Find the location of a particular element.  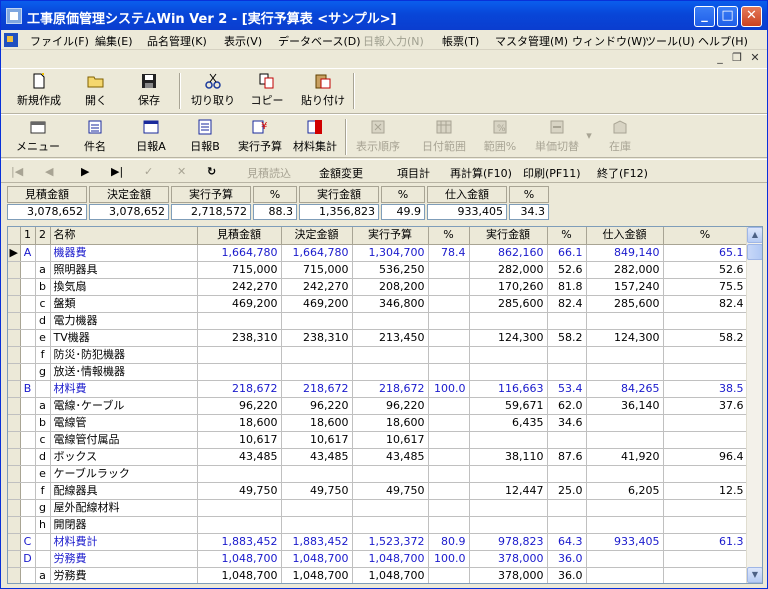

cell-col-1: B is located at coordinates (28, 389).